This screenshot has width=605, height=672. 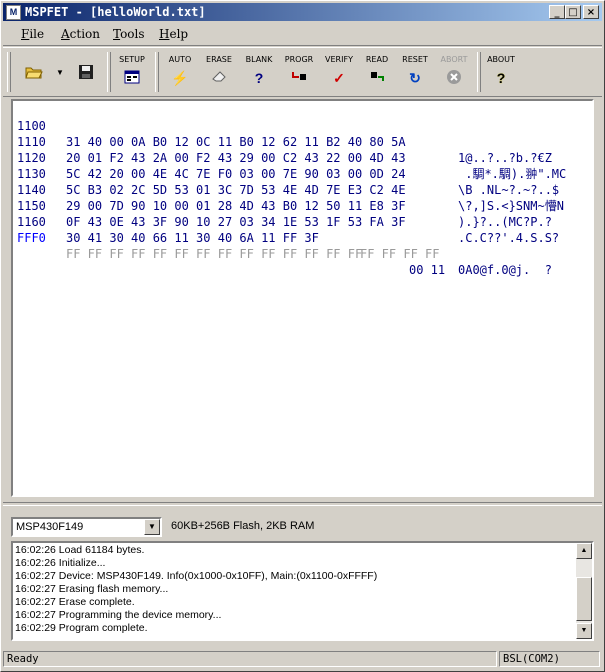 What do you see at coordinates (219, 78) in the screenshot?
I see `eraser-icon` at bounding box center [219, 78].